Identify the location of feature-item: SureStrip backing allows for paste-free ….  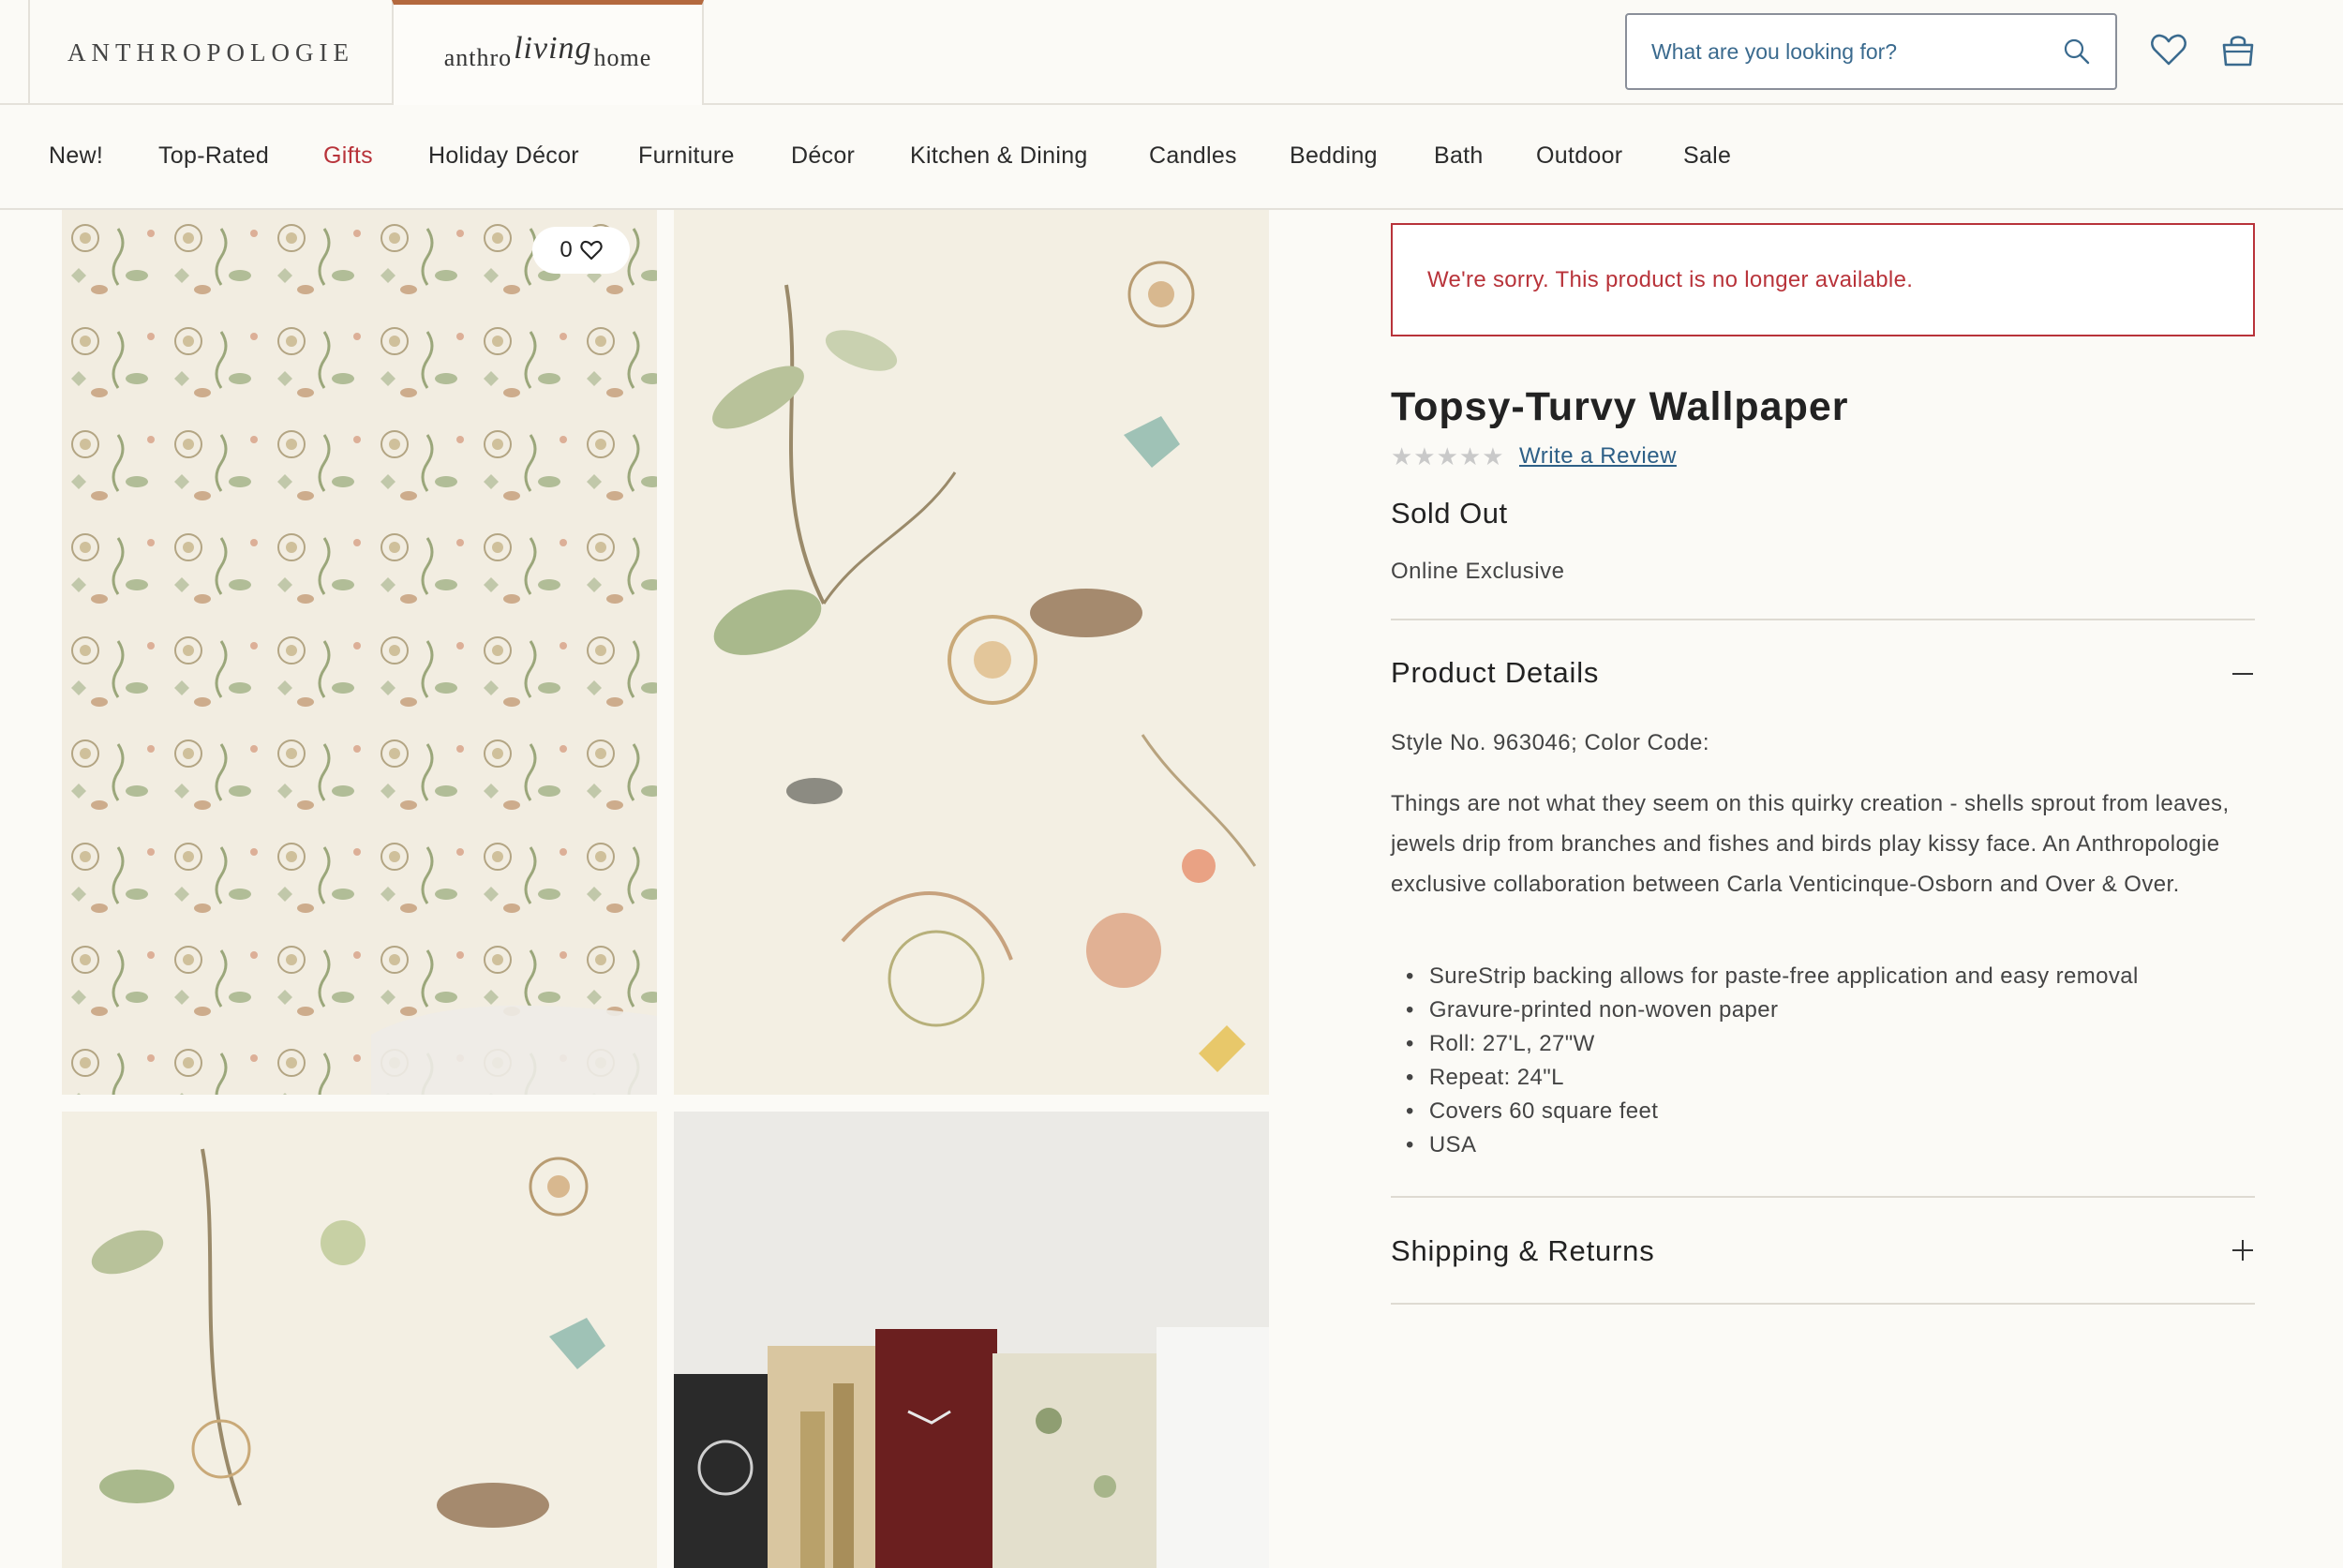
(1828, 976).